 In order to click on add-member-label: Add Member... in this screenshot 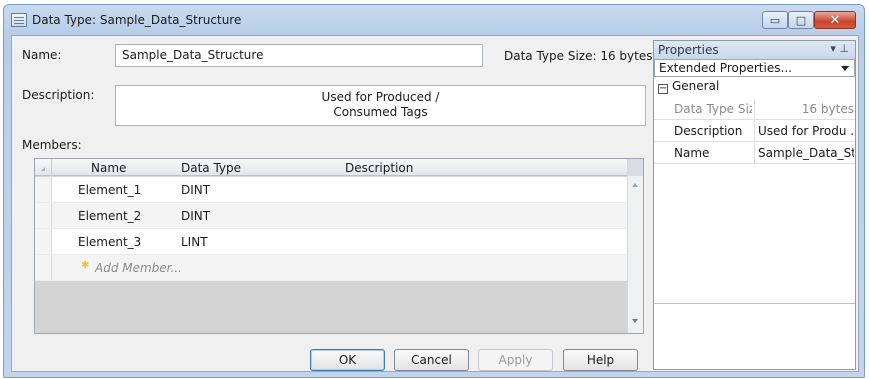, I will do `click(138, 268)`.